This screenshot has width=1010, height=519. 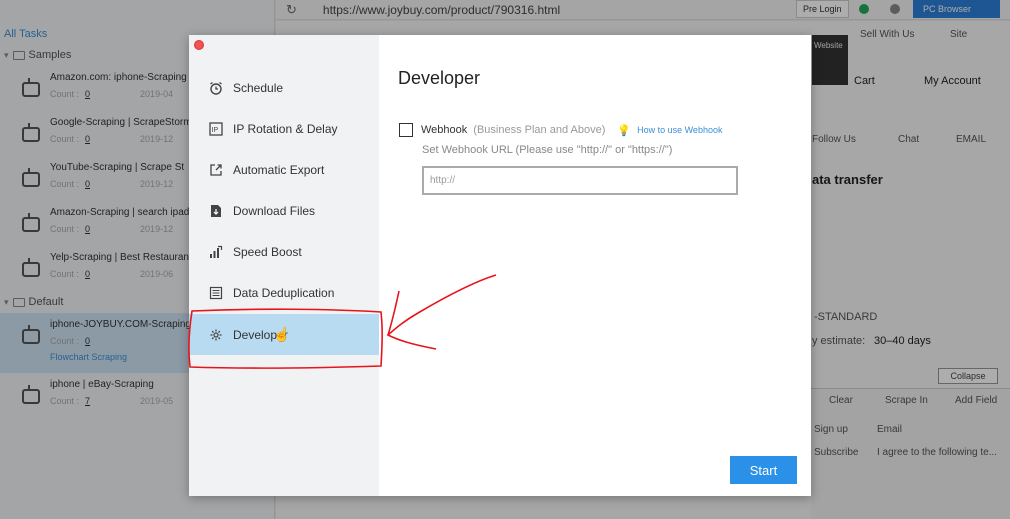 What do you see at coordinates (539, 130) in the screenshot?
I see `webhook-plan-note: (Business Plan and Above)` at bounding box center [539, 130].